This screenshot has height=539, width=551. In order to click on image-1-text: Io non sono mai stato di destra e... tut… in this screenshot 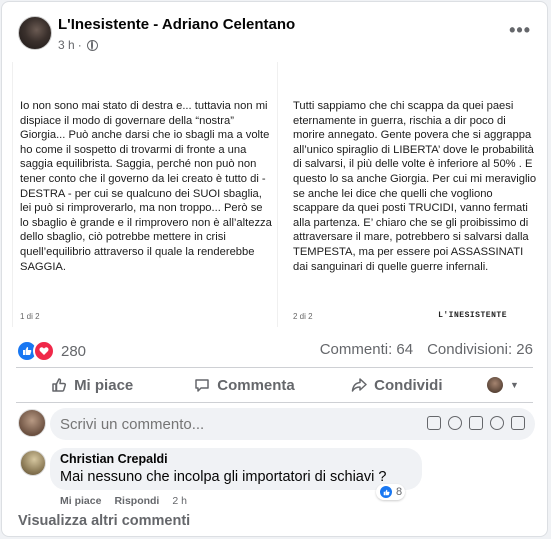, I will do `click(146, 186)`.